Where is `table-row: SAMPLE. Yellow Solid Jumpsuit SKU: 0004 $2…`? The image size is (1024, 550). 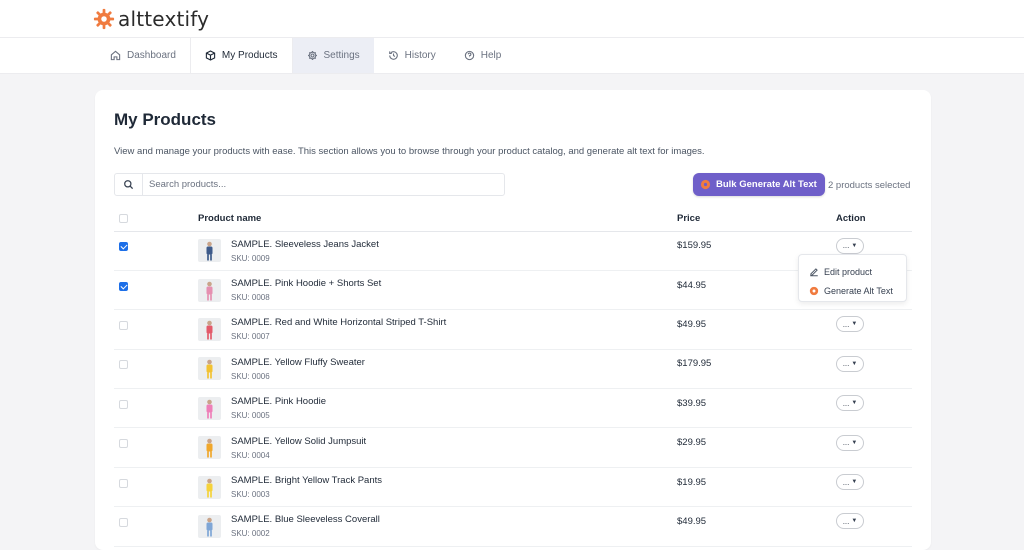
table-row: SAMPLE. Yellow Solid Jumpsuit SKU: 0004 $2… is located at coordinates (513, 447).